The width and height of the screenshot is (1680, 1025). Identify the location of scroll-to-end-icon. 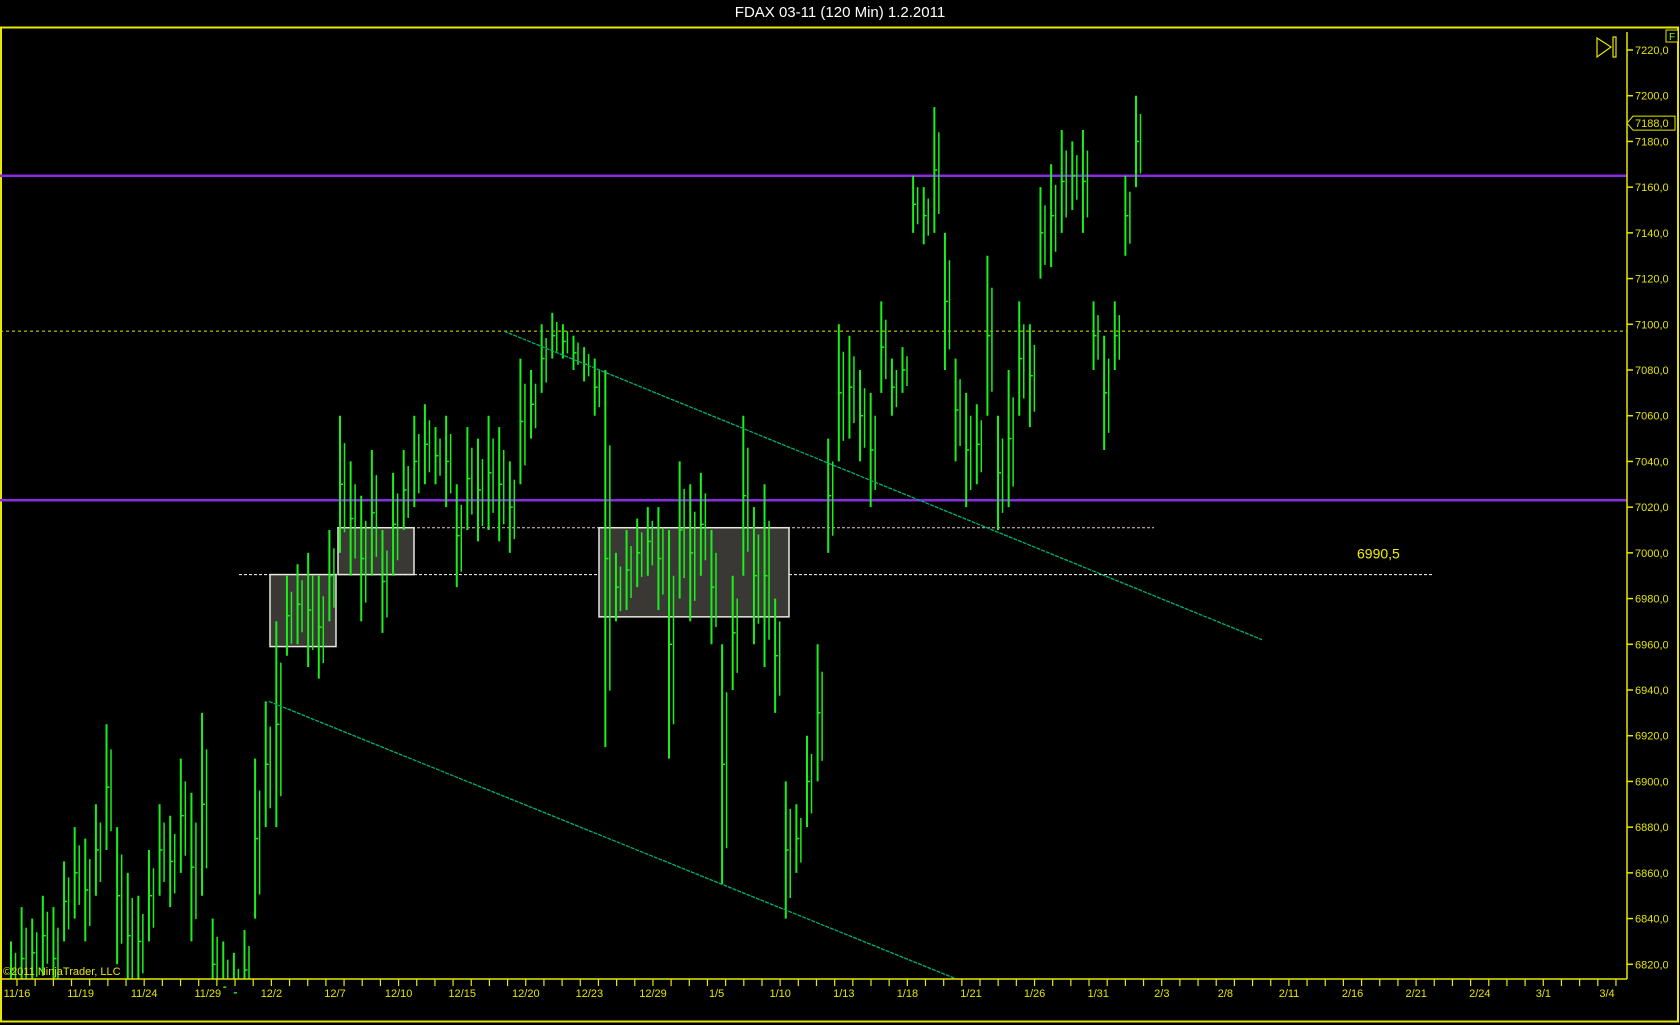
(1606, 47).